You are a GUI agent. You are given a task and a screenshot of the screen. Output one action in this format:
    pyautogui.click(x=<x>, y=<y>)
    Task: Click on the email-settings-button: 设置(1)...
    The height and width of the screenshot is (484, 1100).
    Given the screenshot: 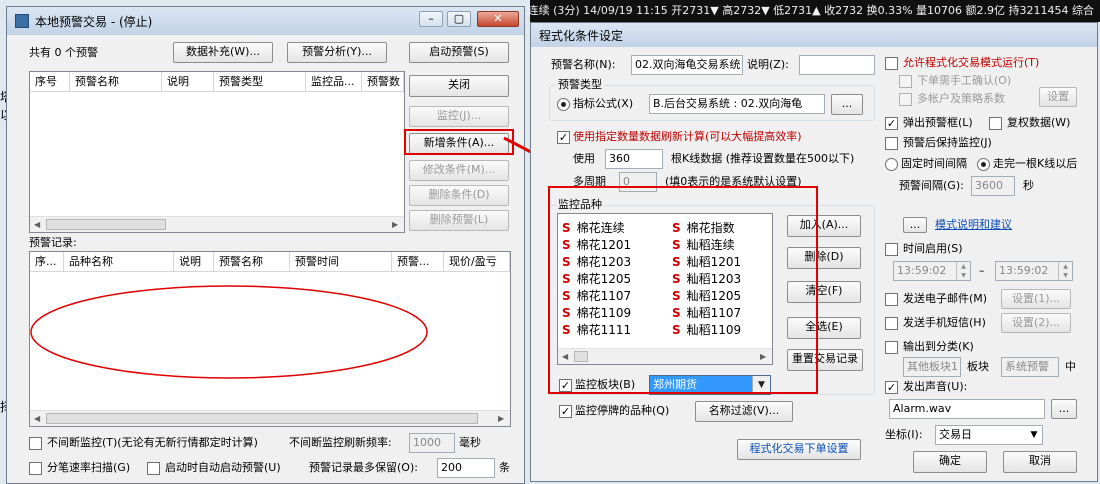 What is the action you would take?
    pyautogui.click(x=1036, y=299)
    